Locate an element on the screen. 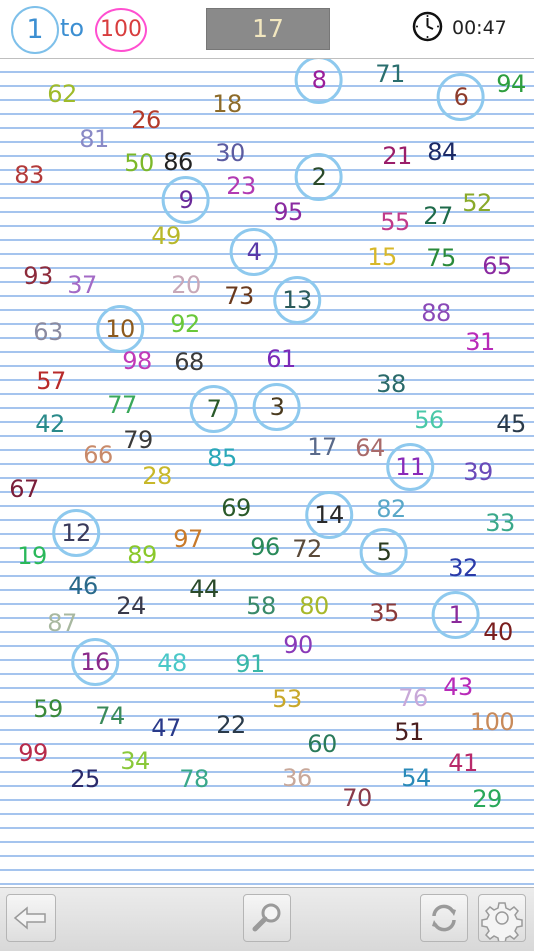  back-arrow-icon is located at coordinates (29, 918).